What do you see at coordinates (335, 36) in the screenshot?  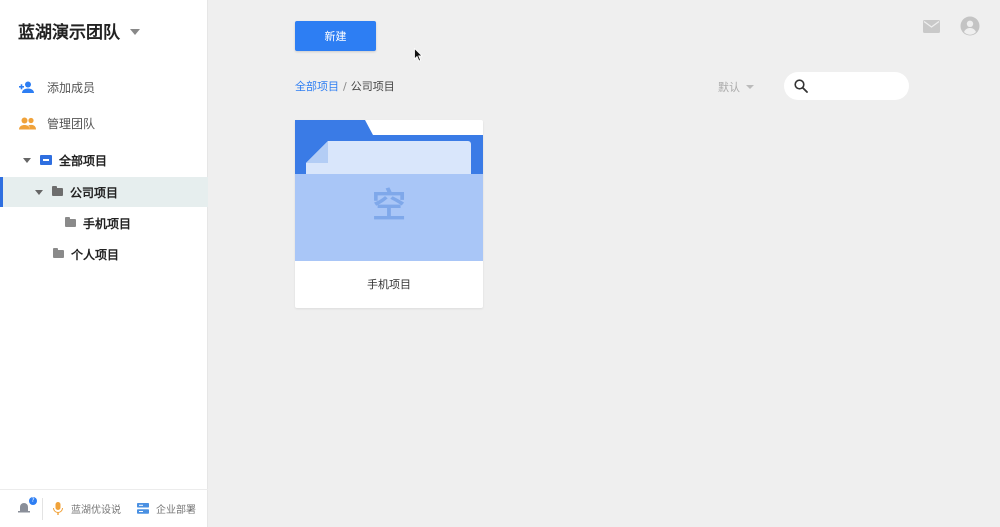 I see `new-button: 新建` at bounding box center [335, 36].